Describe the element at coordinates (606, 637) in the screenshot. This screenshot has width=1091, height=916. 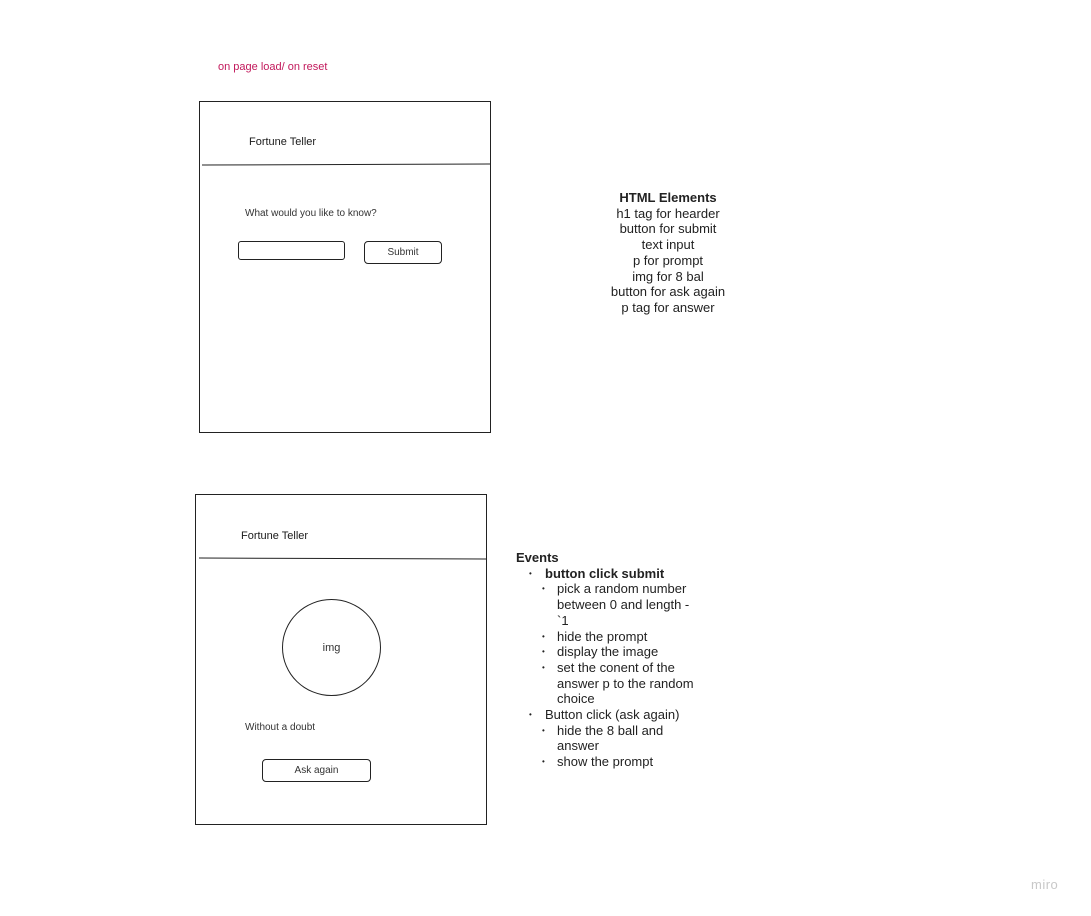
I see `event-step: hide the prompt` at that location.